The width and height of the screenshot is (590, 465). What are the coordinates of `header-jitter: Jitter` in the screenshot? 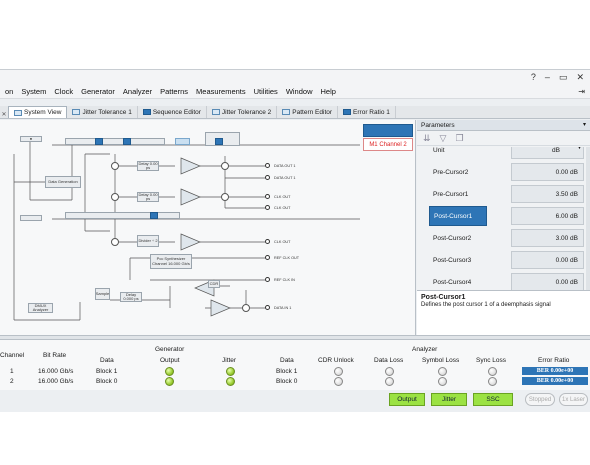 It's located at (229, 360).